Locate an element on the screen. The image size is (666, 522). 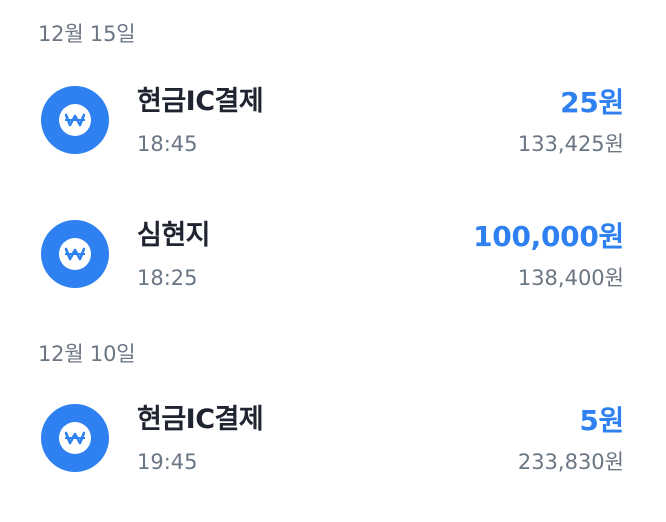
transaction-amount: 100,000원 is located at coordinates (548, 236).